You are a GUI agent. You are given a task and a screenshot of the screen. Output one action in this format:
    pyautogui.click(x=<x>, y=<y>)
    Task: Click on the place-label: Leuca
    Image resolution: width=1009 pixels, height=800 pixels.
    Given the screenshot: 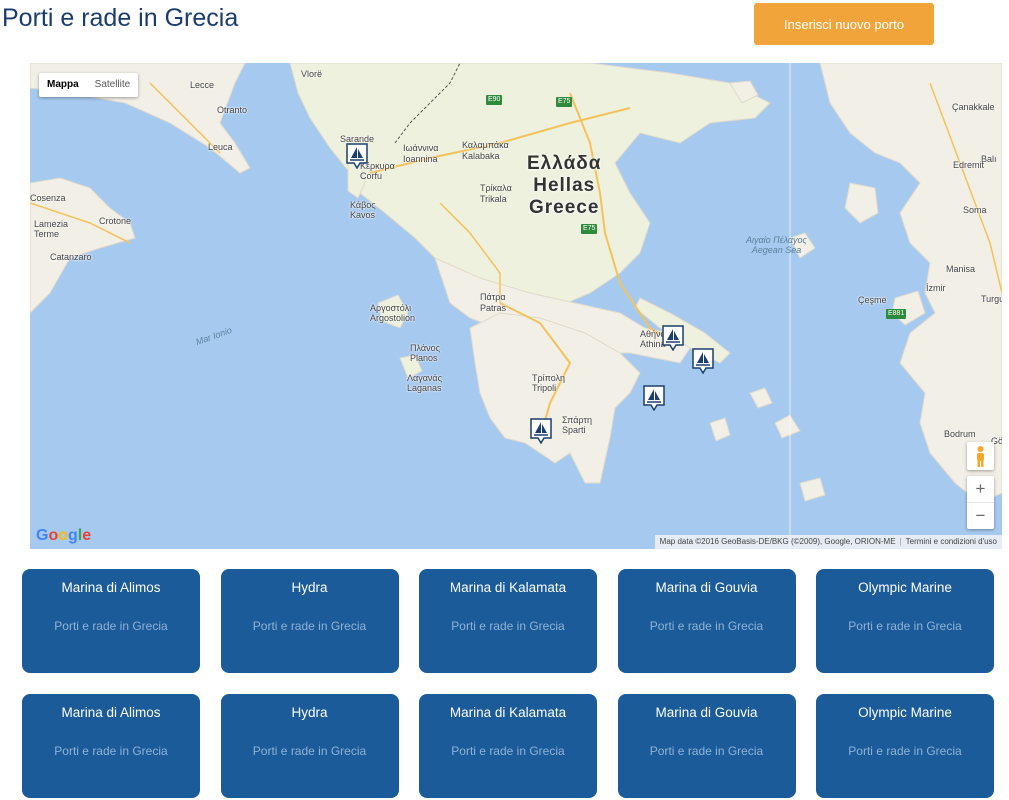 What is the action you would take?
    pyautogui.click(x=220, y=147)
    